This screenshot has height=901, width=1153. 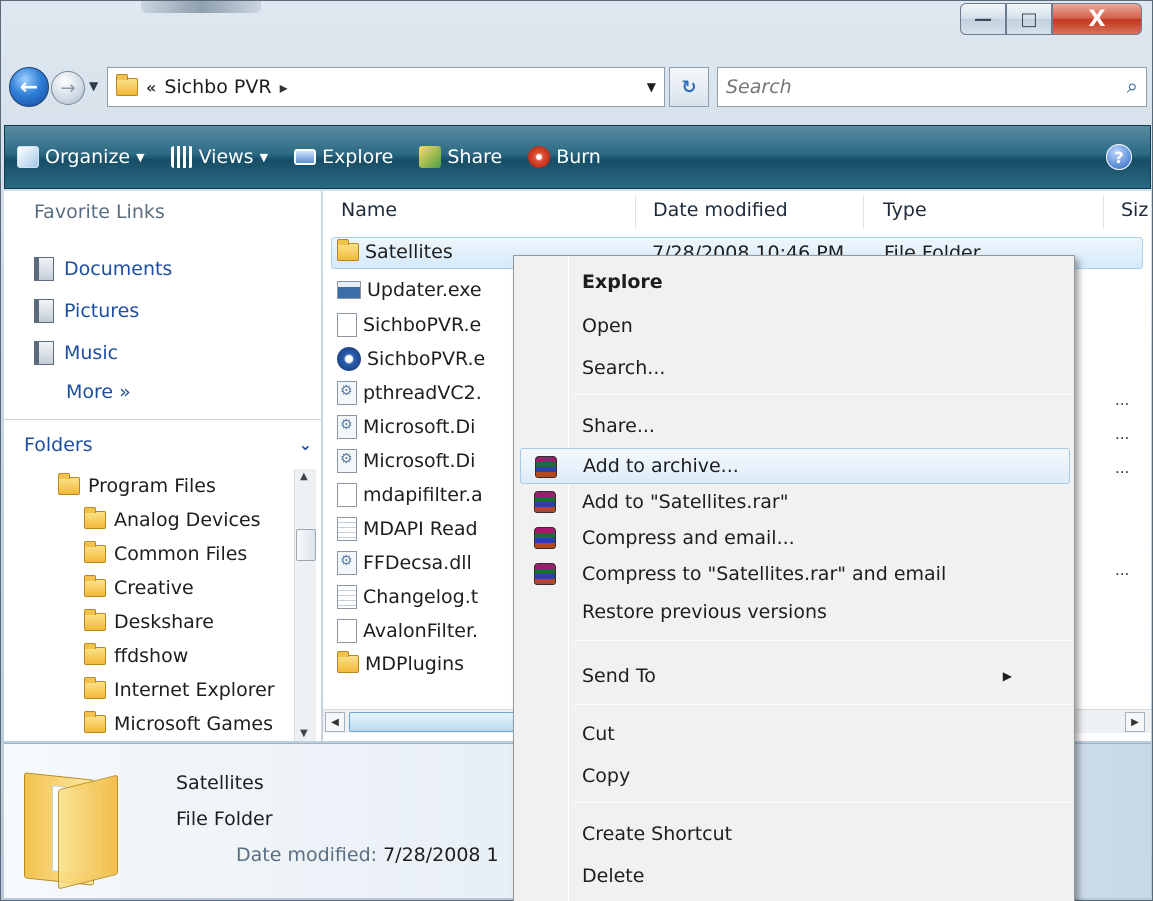 What do you see at coordinates (93, 86) in the screenshot?
I see `recent-pages-dropdown: ▼` at bounding box center [93, 86].